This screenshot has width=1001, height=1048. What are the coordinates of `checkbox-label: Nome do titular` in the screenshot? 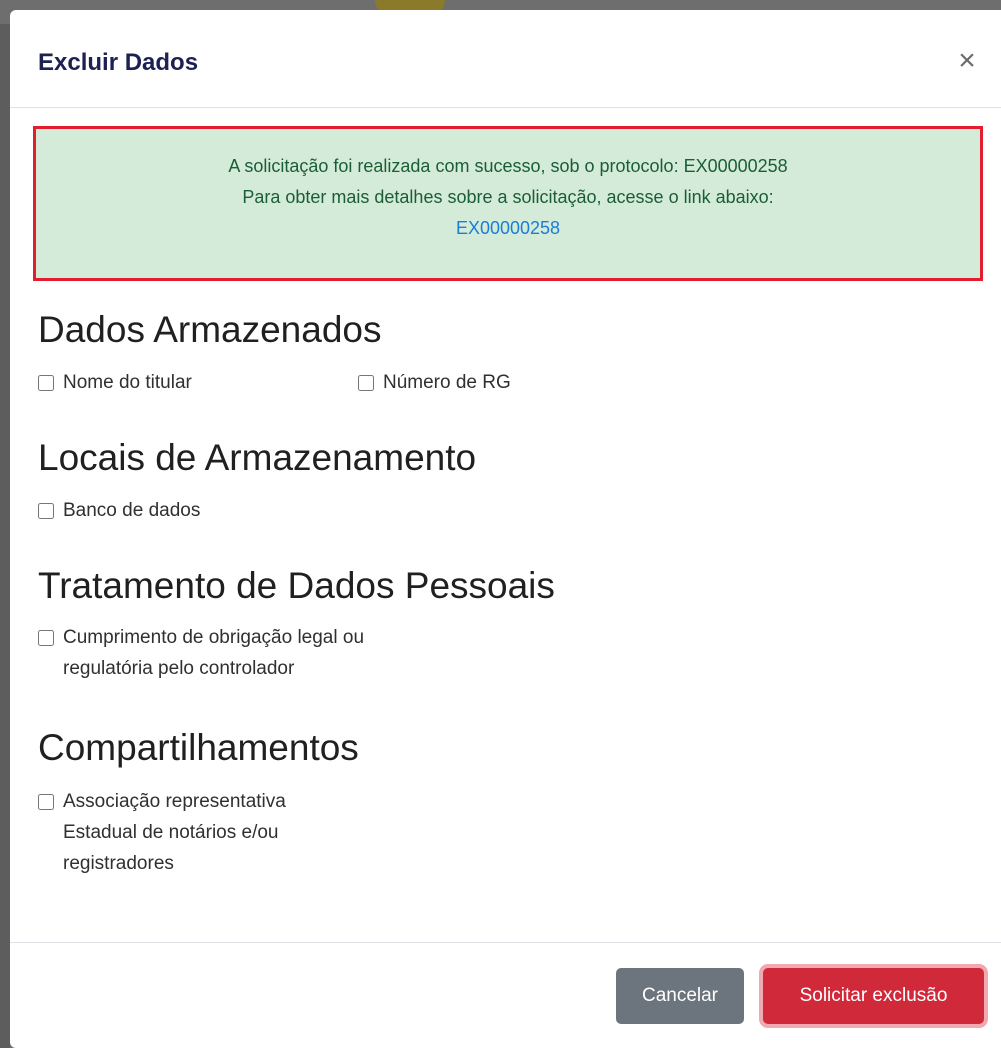 It's located at (127, 382).